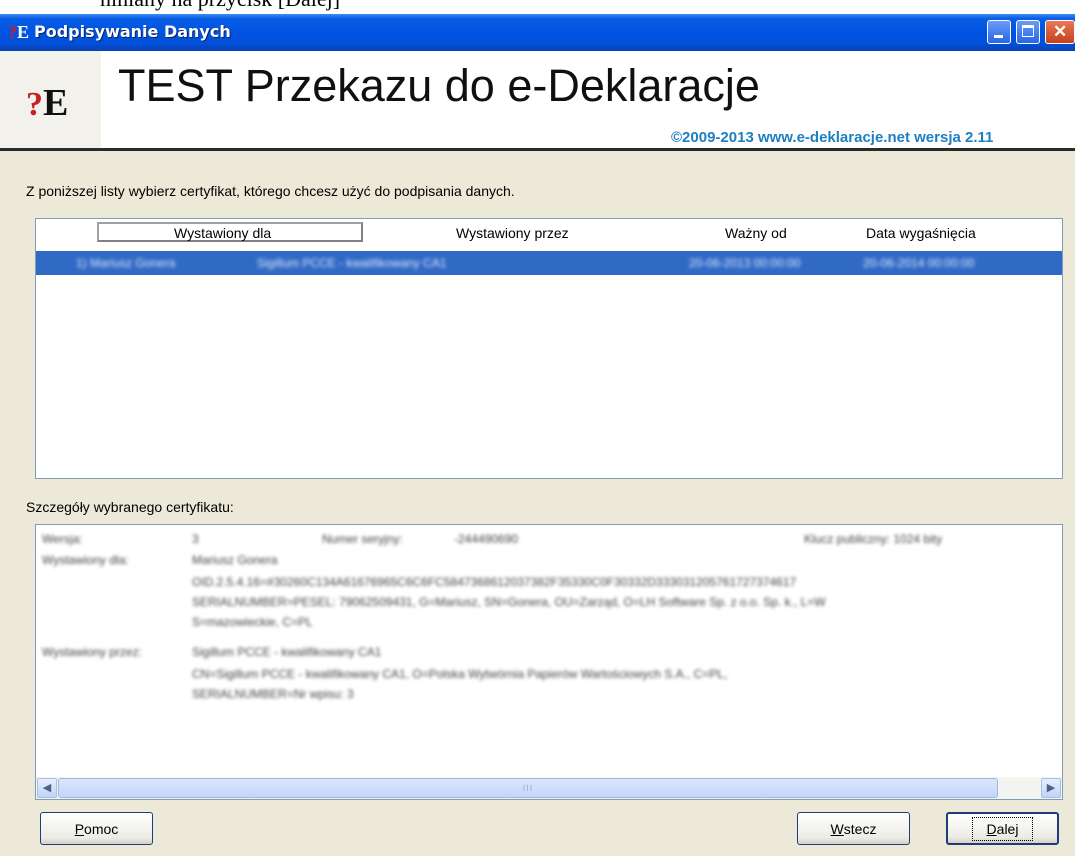  What do you see at coordinates (756, 233) in the screenshot?
I see `column-header-valid-from: Ważny od` at bounding box center [756, 233].